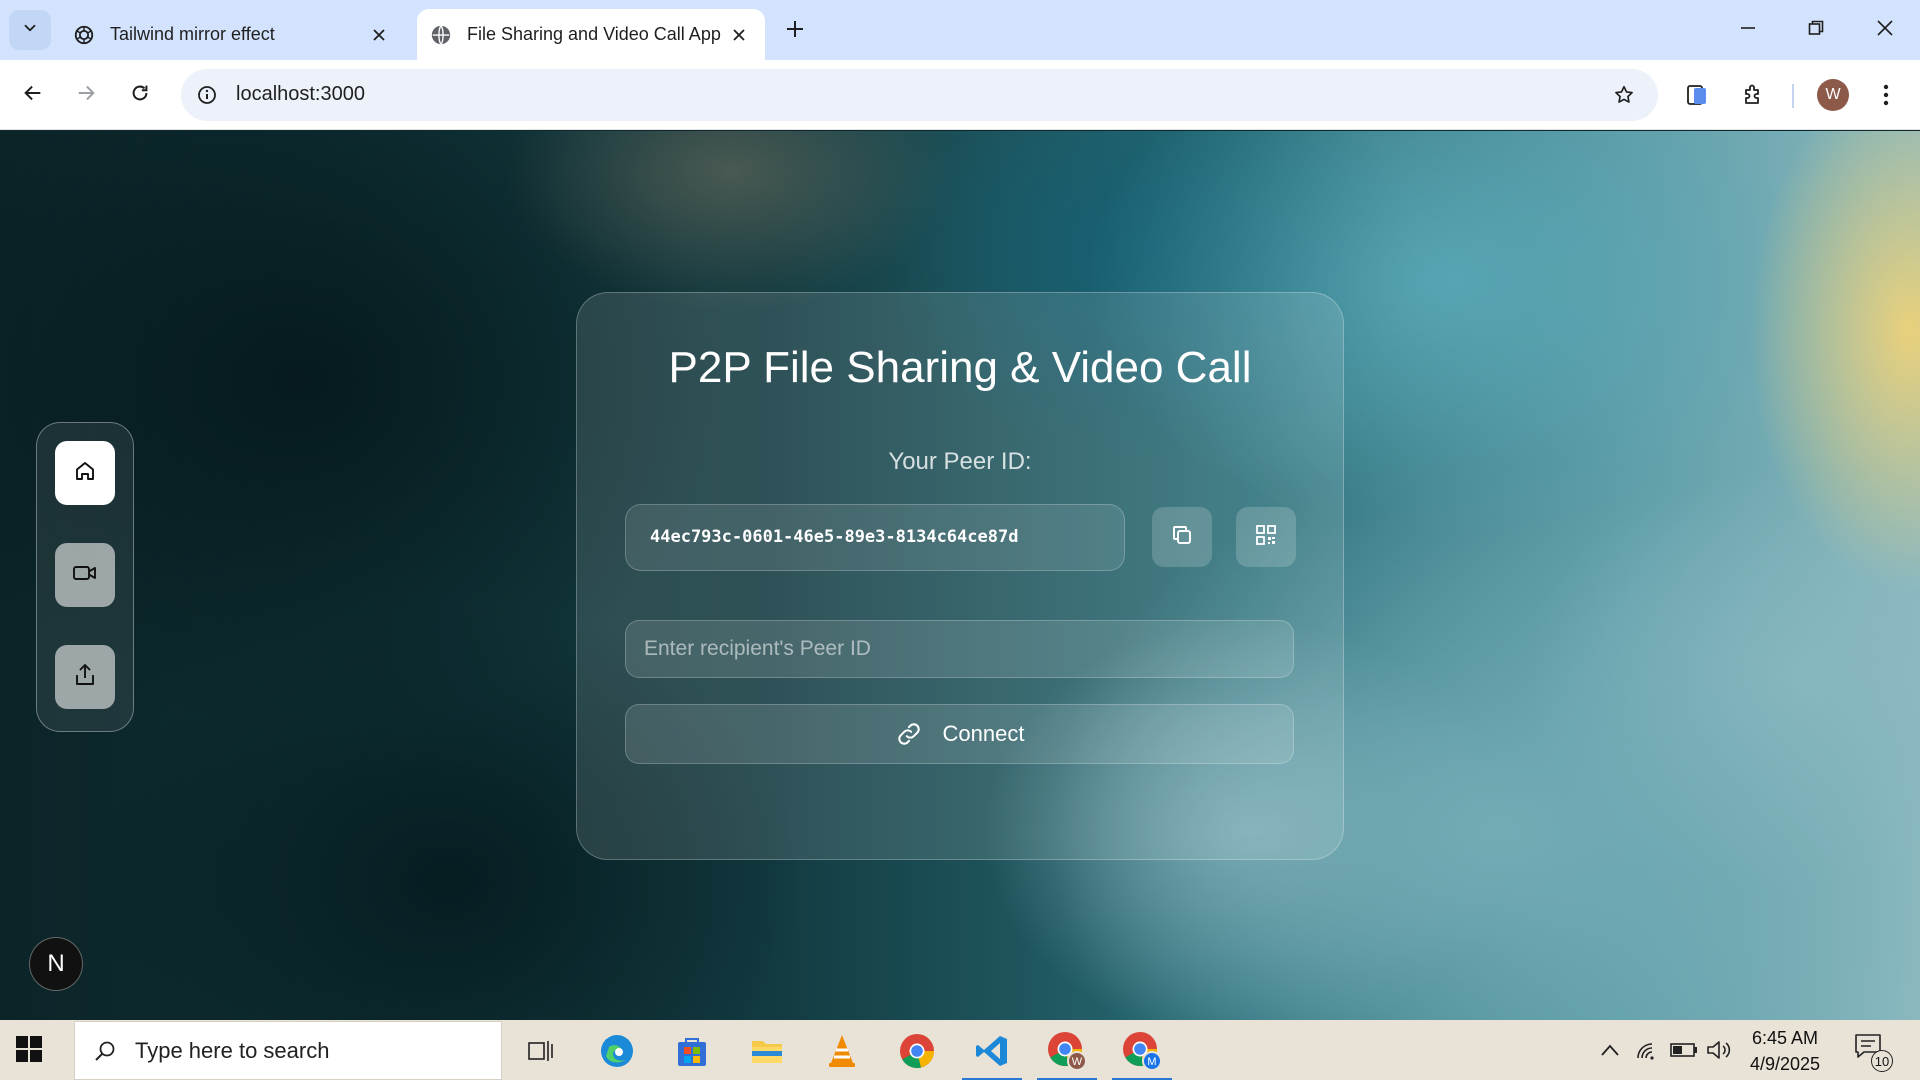 This screenshot has height=1080, width=1920. What do you see at coordinates (540, 1051) in the screenshot?
I see `task-view-icon` at bounding box center [540, 1051].